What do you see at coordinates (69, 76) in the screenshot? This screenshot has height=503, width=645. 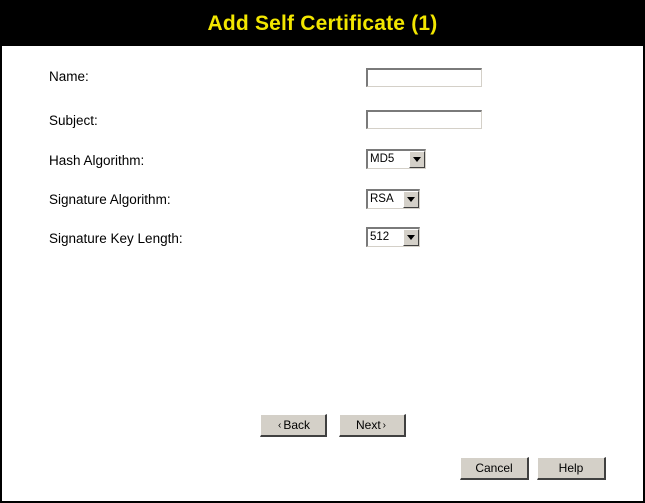 I see `name-label: Name:` at bounding box center [69, 76].